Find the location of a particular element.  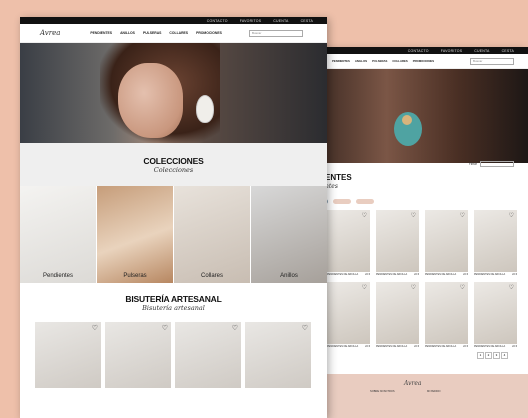

category-anillos: Anillos is located at coordinates (289, 234).